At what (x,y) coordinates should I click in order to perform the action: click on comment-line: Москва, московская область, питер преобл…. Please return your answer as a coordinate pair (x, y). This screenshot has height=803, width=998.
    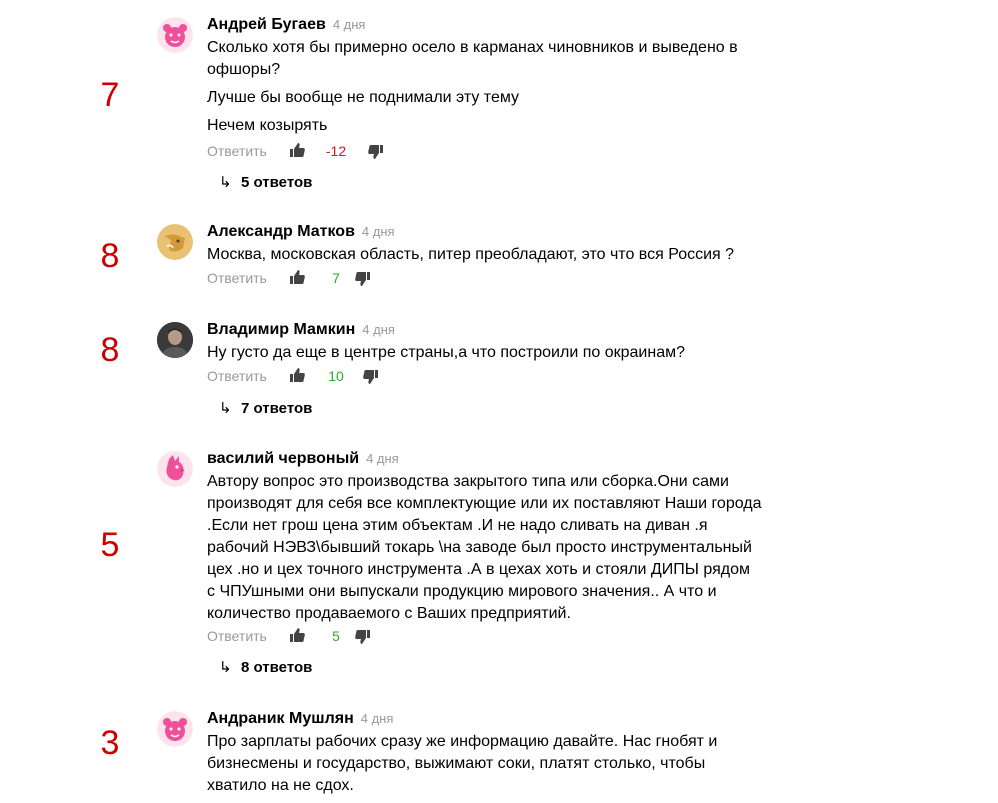
    Looking at the image, I should click on (471, 254).